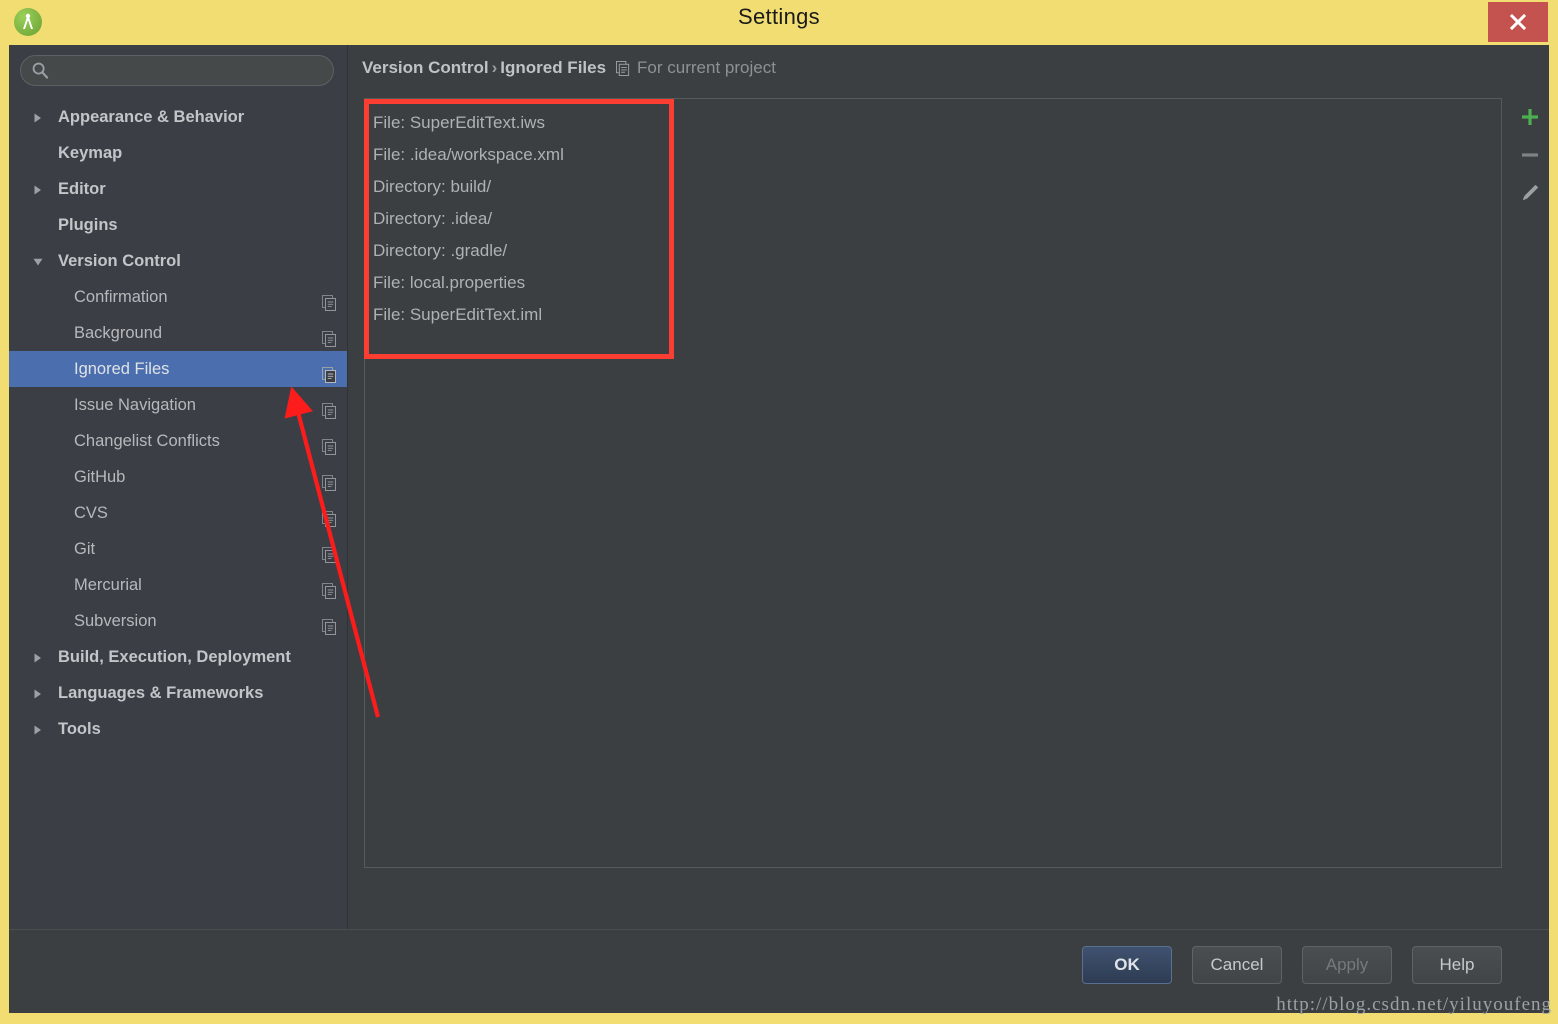 This screenshot has height=1024, width=1558. Describe the element at coordinates (937, 187) in the screenshot. I see `ignored-file-row: Directory: build/` at that location.